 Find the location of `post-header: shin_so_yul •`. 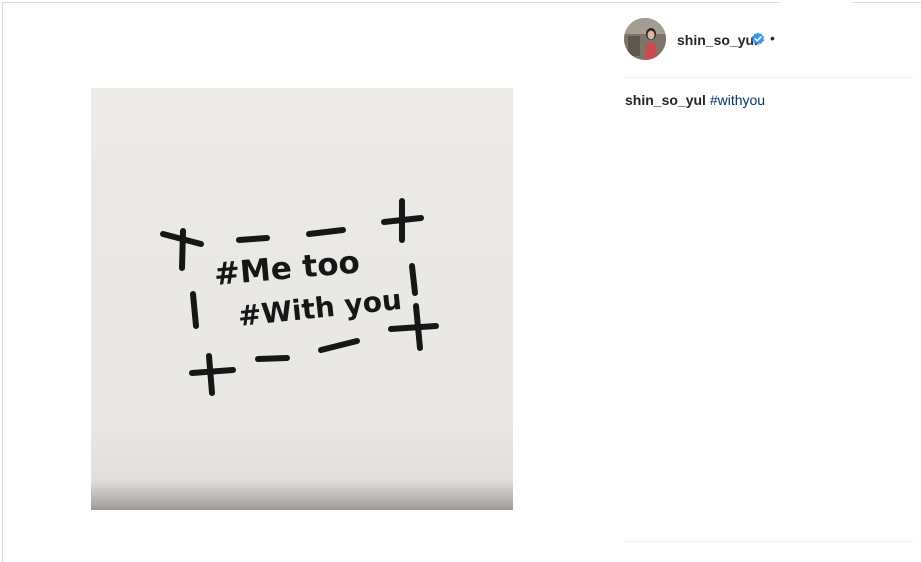

post-header: shin_so_yul • is located at coordinates (769, 40).